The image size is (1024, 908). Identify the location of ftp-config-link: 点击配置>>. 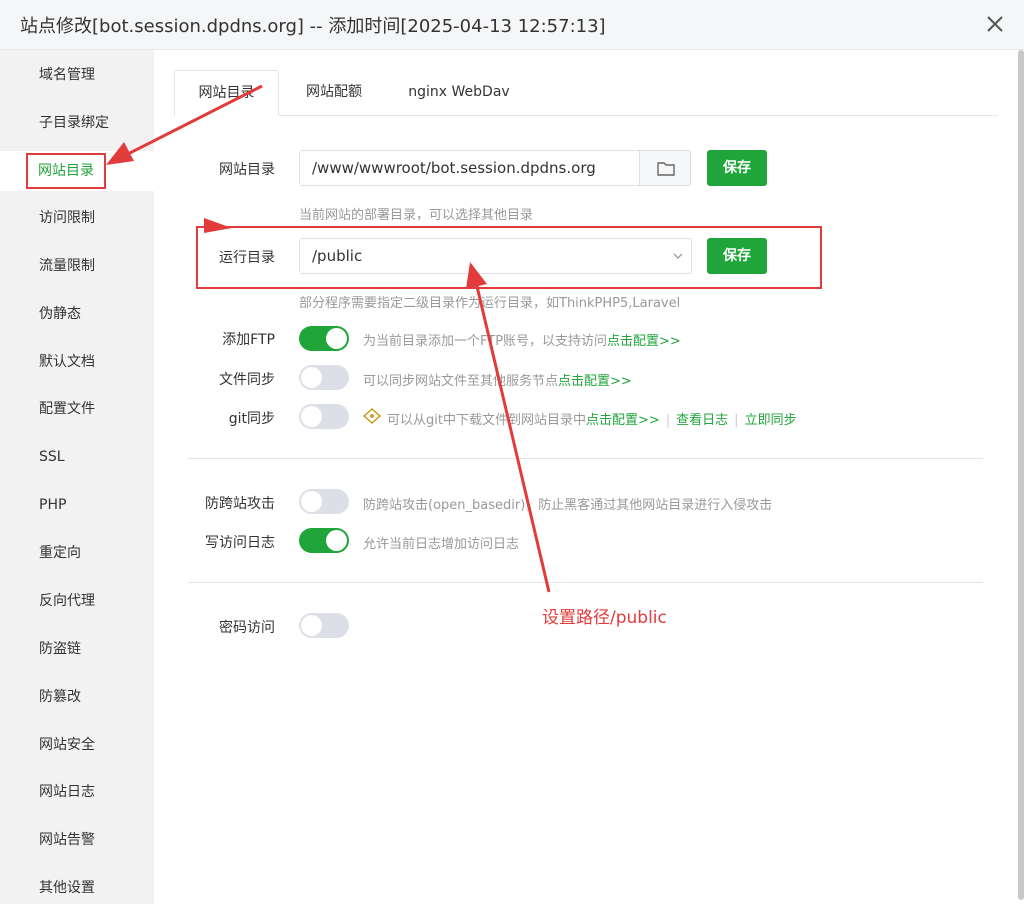
(644, 341).